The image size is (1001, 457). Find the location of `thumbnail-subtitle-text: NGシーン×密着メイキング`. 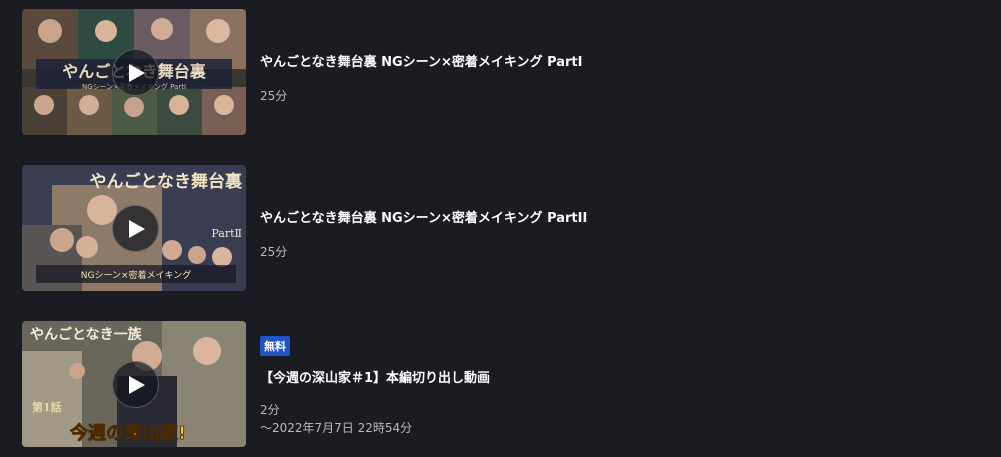

thumbnail-subtitle-text: NGシーン×密着メイキング is located at coordinates (136, 275).